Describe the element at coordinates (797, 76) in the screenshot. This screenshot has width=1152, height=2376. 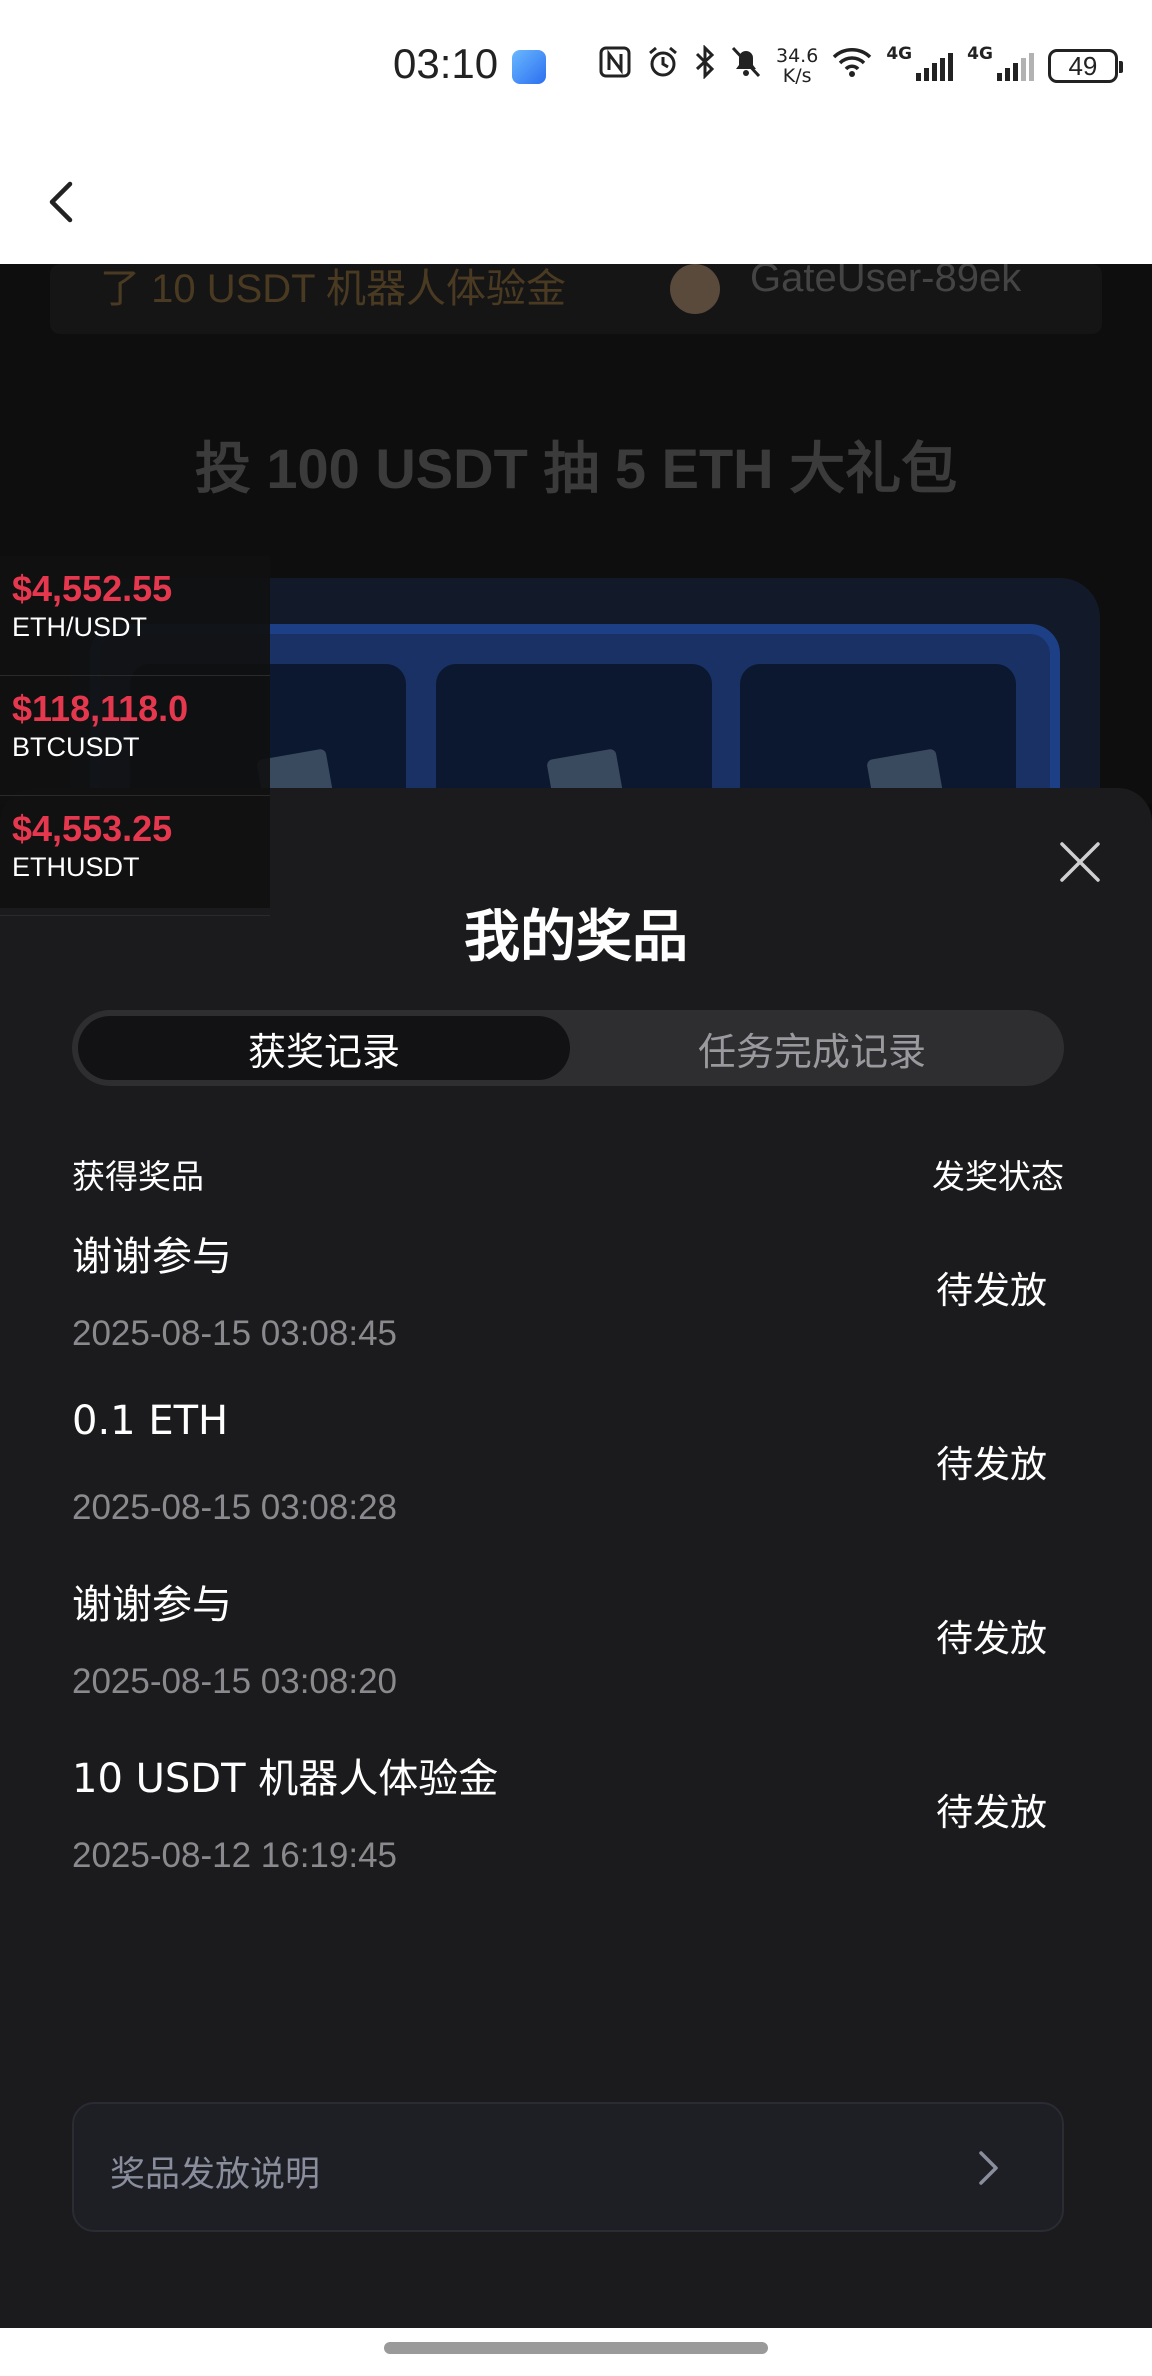
I see `net-speed-unit: K/s` at that location.